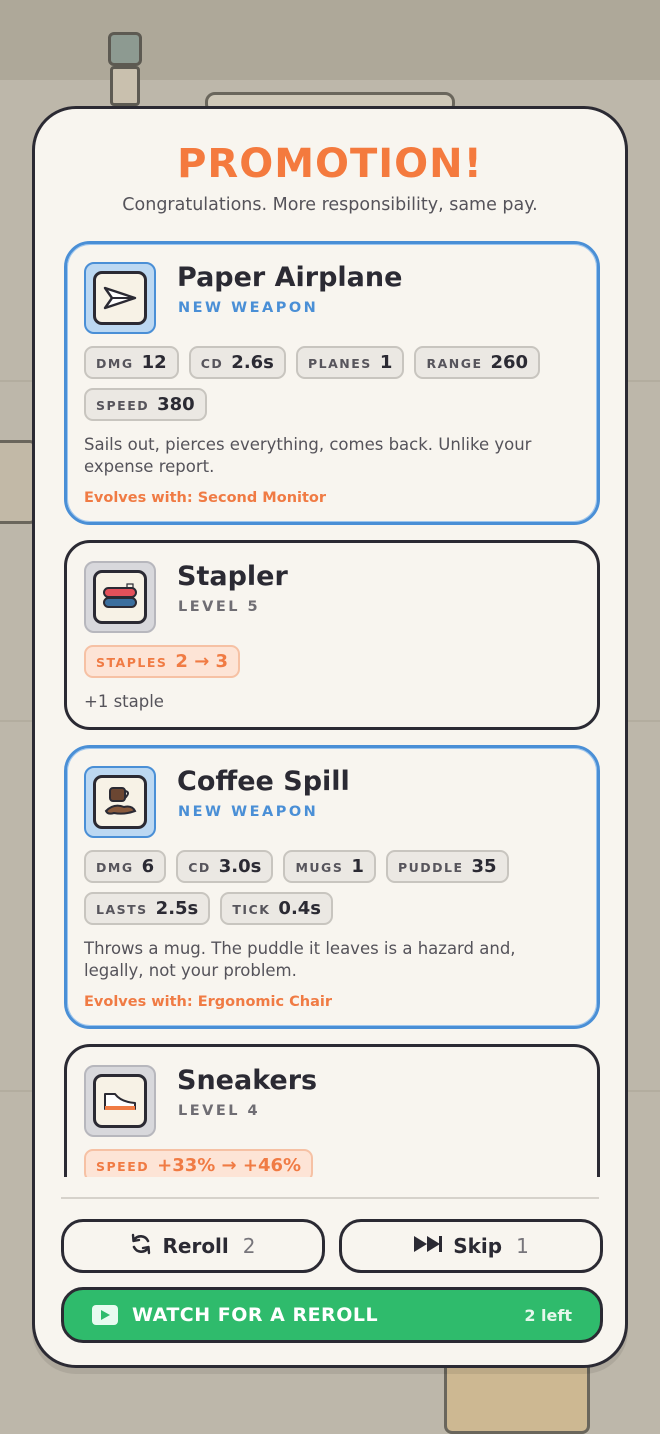 The width and height of the screenshot is (660, 1434). Describe the element at coordinates (219, 607) in the screenshot. I see `item-tag: LEVEL 5` at that location.